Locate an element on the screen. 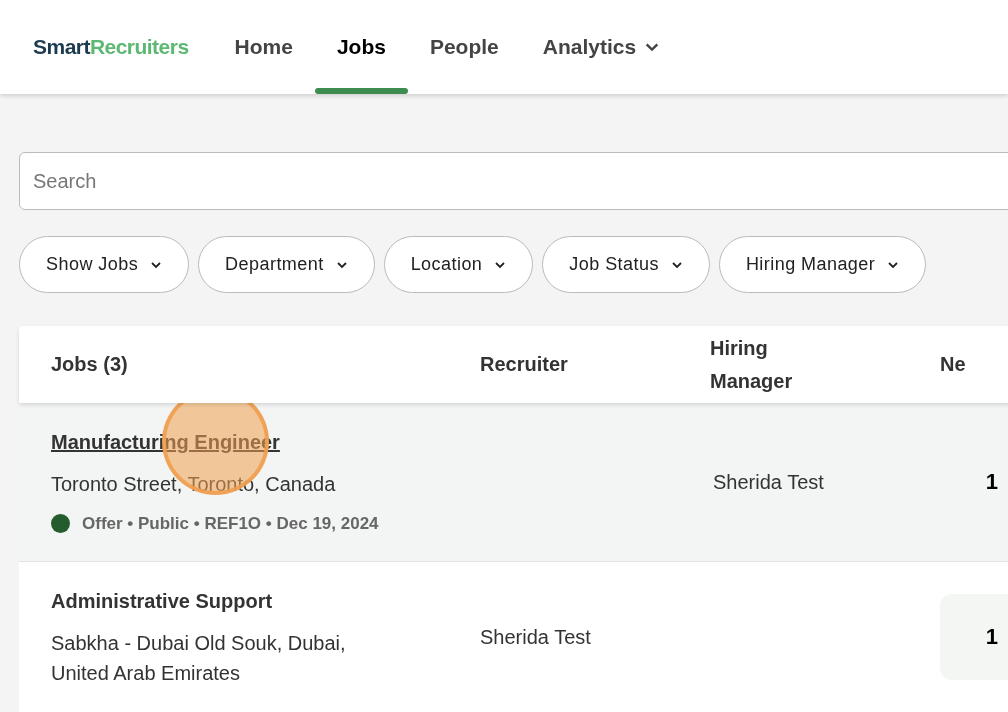 Image resolution: width=1008 pixels, height=712 pixels. search-field: Search is located at coordinates (513, 181).